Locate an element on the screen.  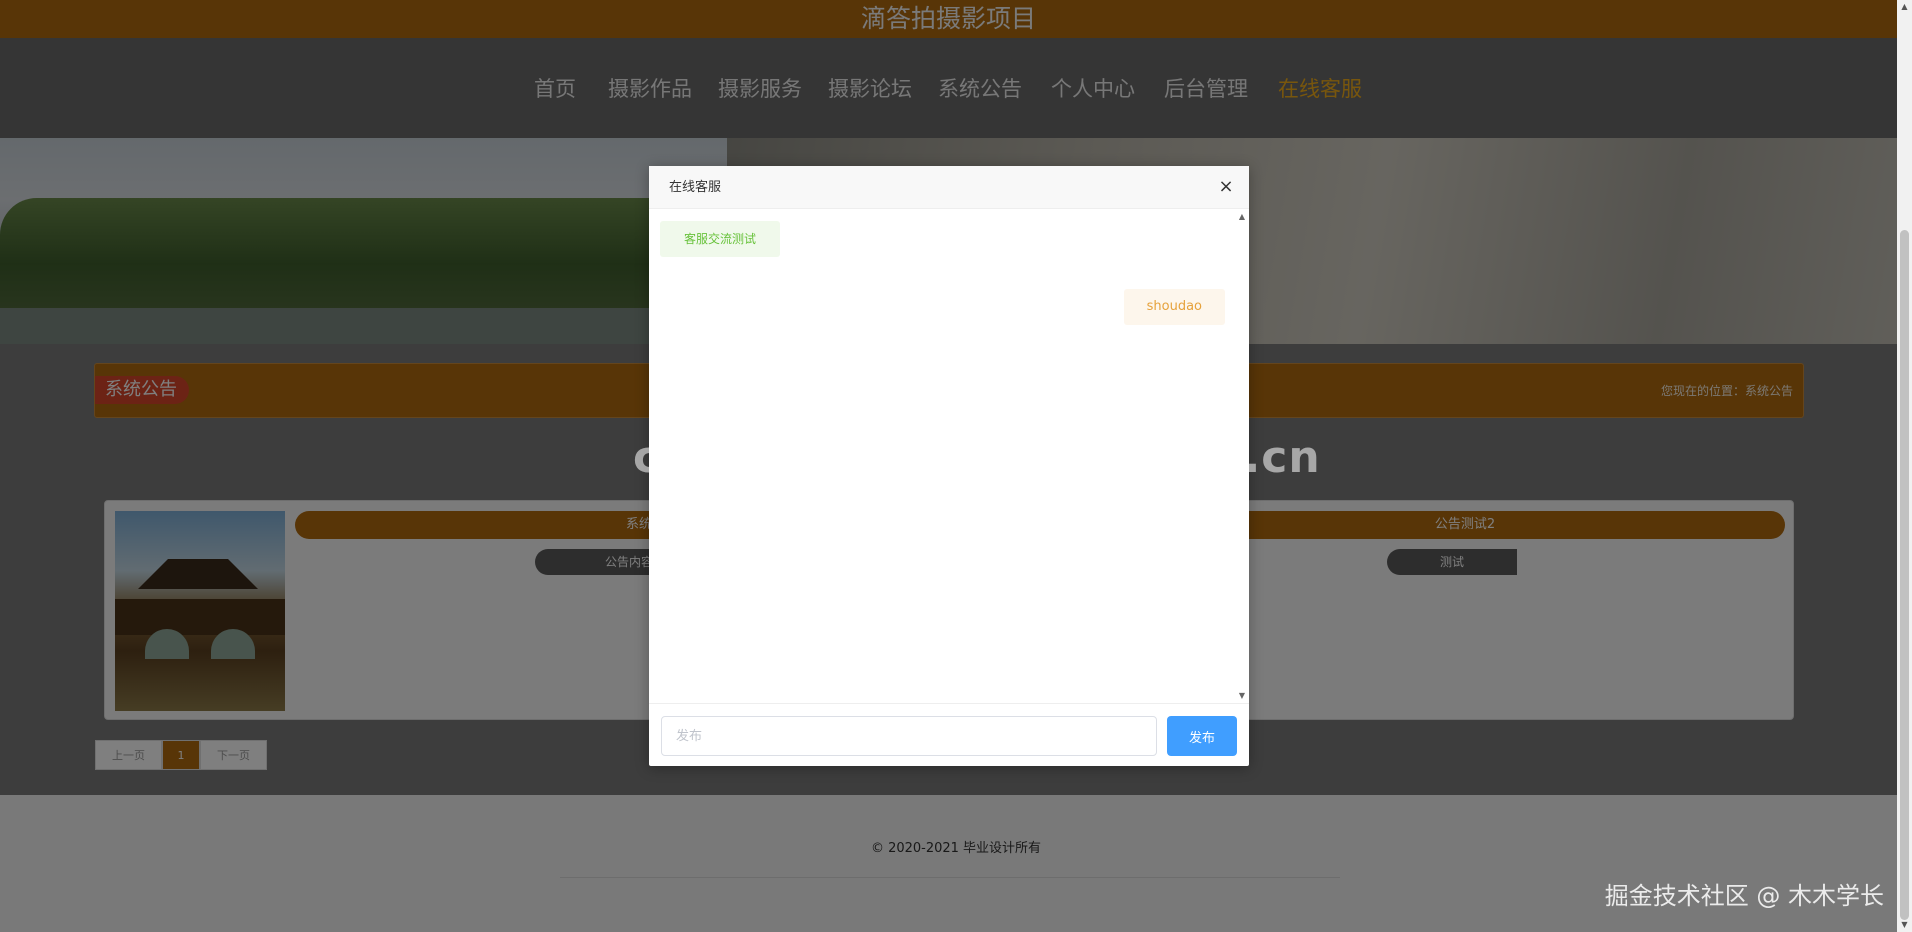
page-scrollbar: ▲ ▼ is located at coordinates (1904, 466).